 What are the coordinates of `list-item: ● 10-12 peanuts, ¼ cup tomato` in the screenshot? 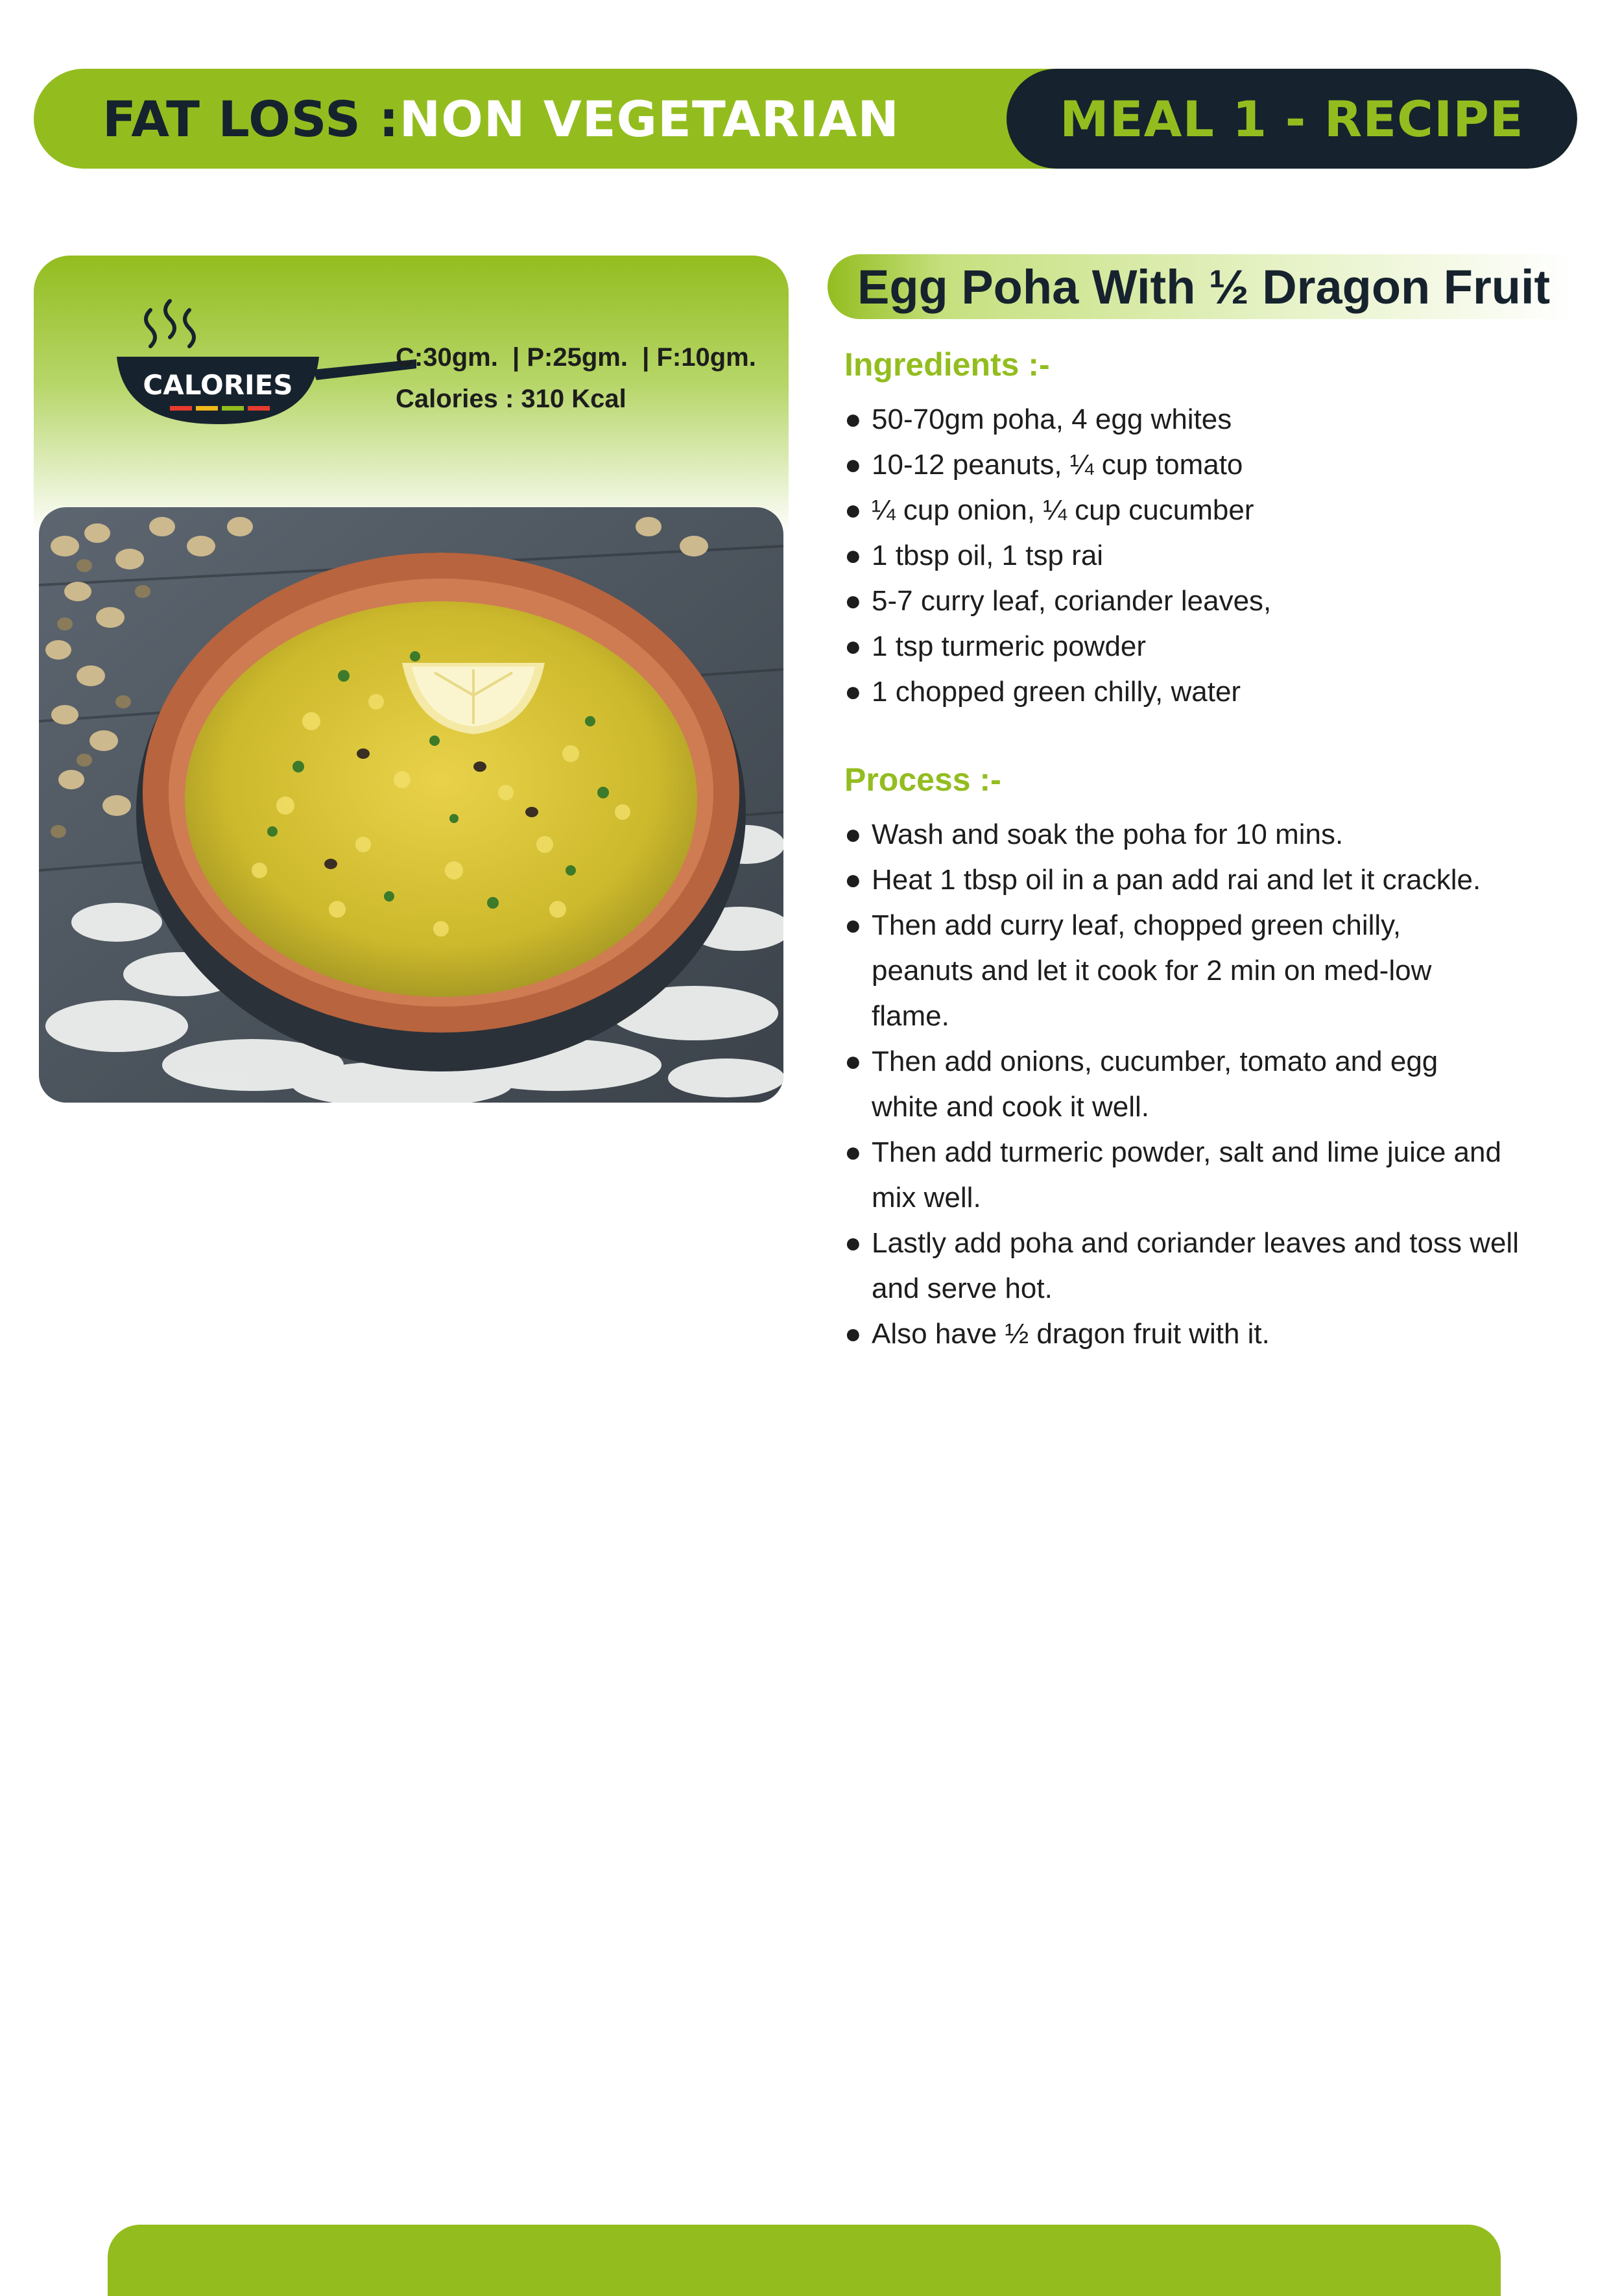 It's located at (1057, 465).